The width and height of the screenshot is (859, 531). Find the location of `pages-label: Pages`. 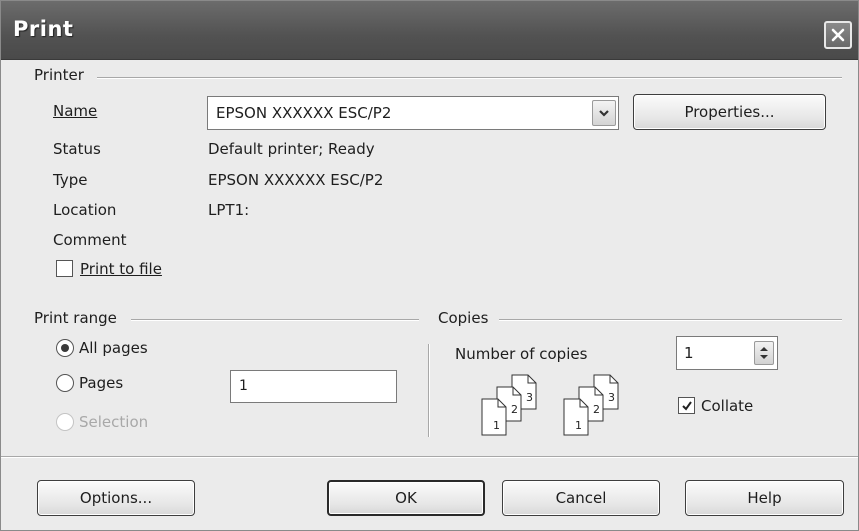

pages-label: Pages is located at coordinates (101, 383).